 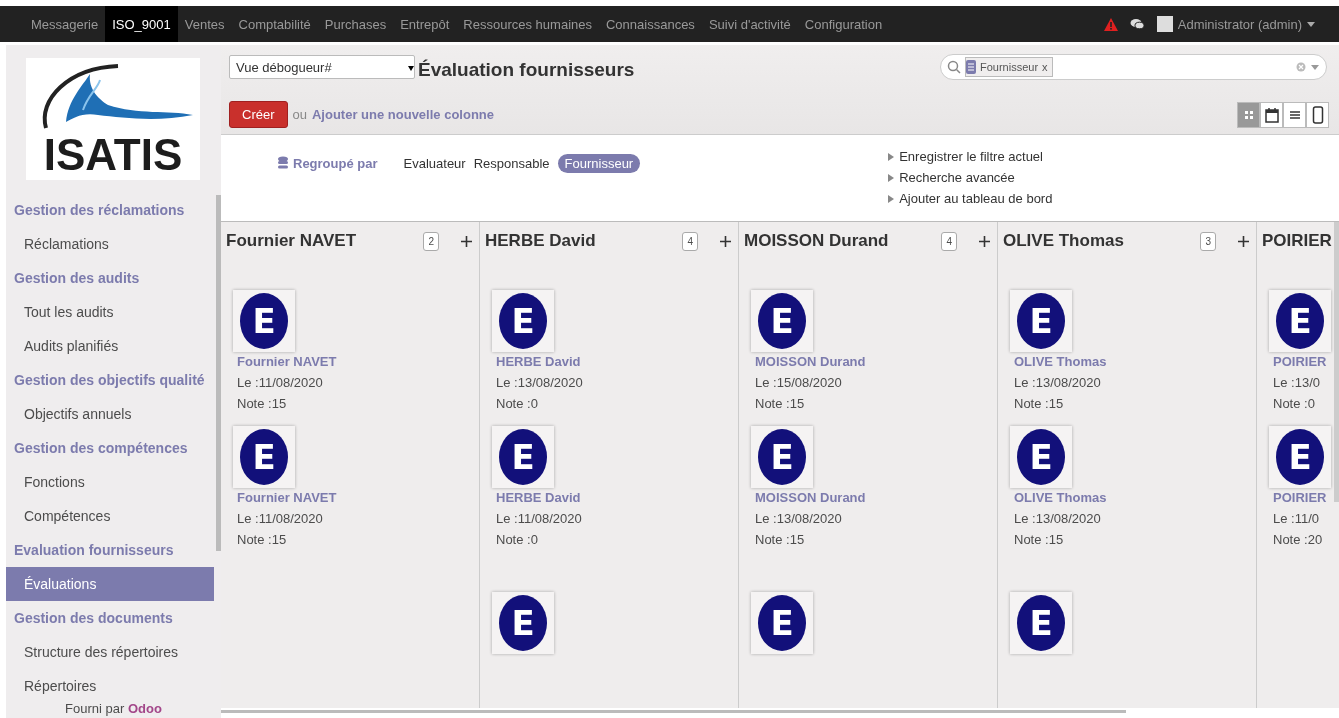 I want to click on facet-label: Fournisseur, so click(x=1009, y=67).